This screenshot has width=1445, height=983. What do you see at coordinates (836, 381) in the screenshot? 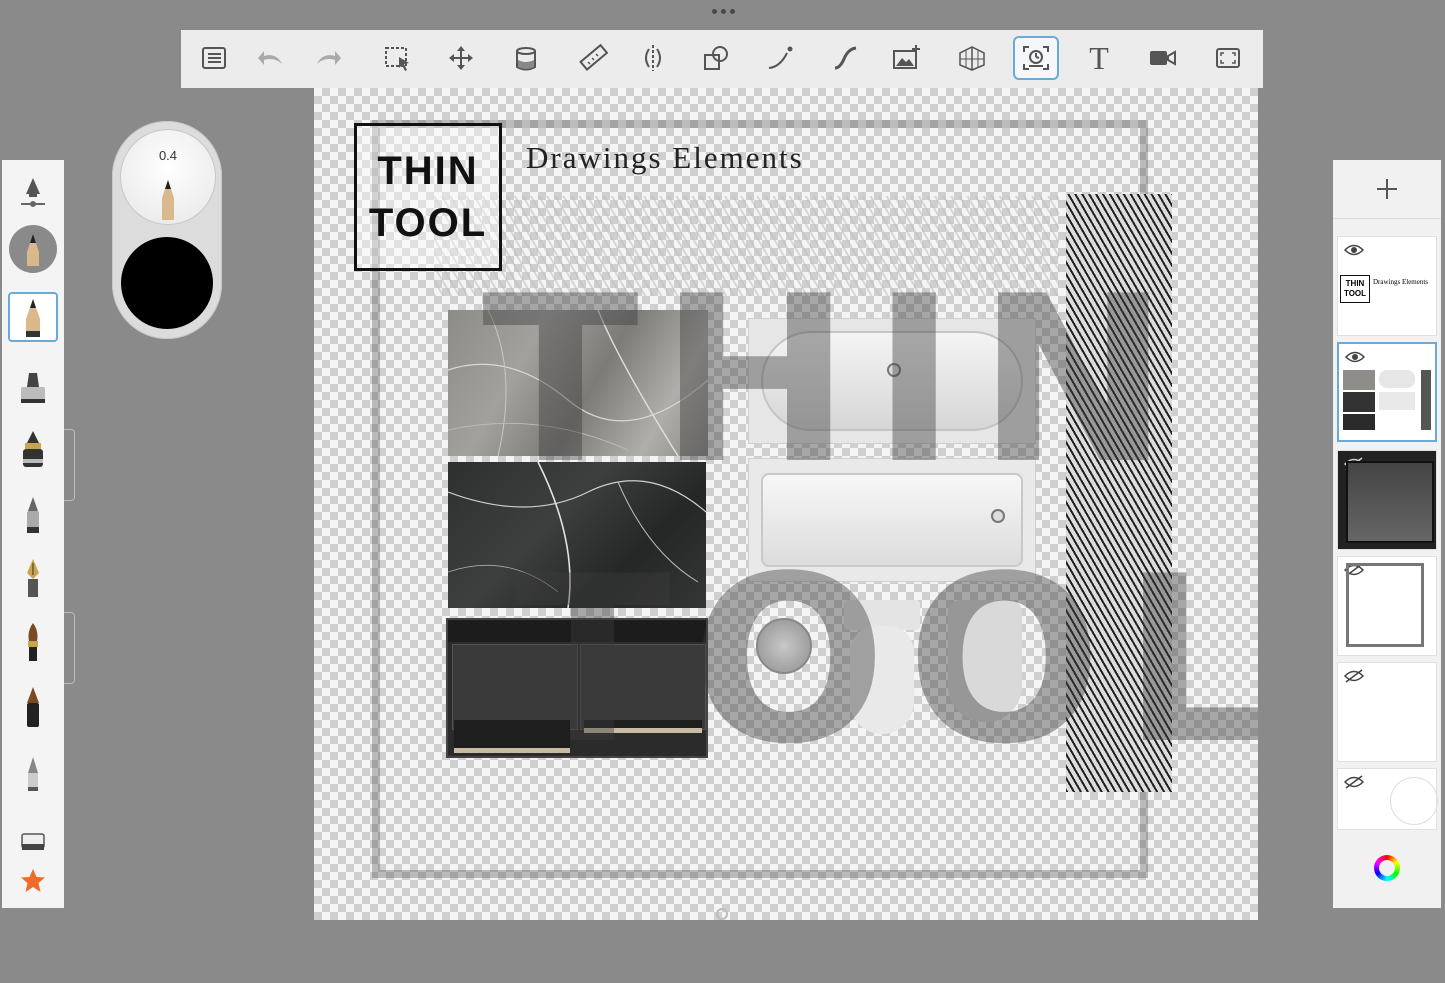
I see `watermark-line1: THIN` at bounding box center [836, 381].